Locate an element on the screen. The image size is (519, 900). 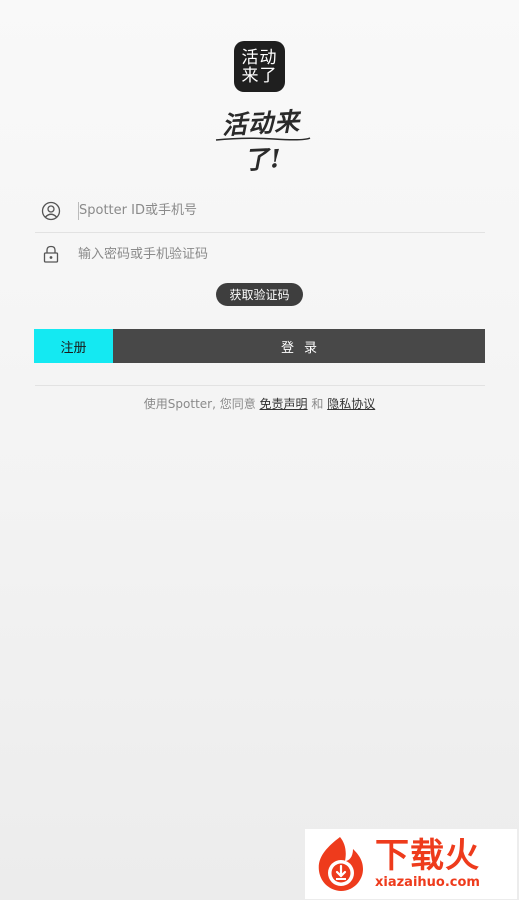
download-fire-logo-icon is located at coordinates (340, 864).